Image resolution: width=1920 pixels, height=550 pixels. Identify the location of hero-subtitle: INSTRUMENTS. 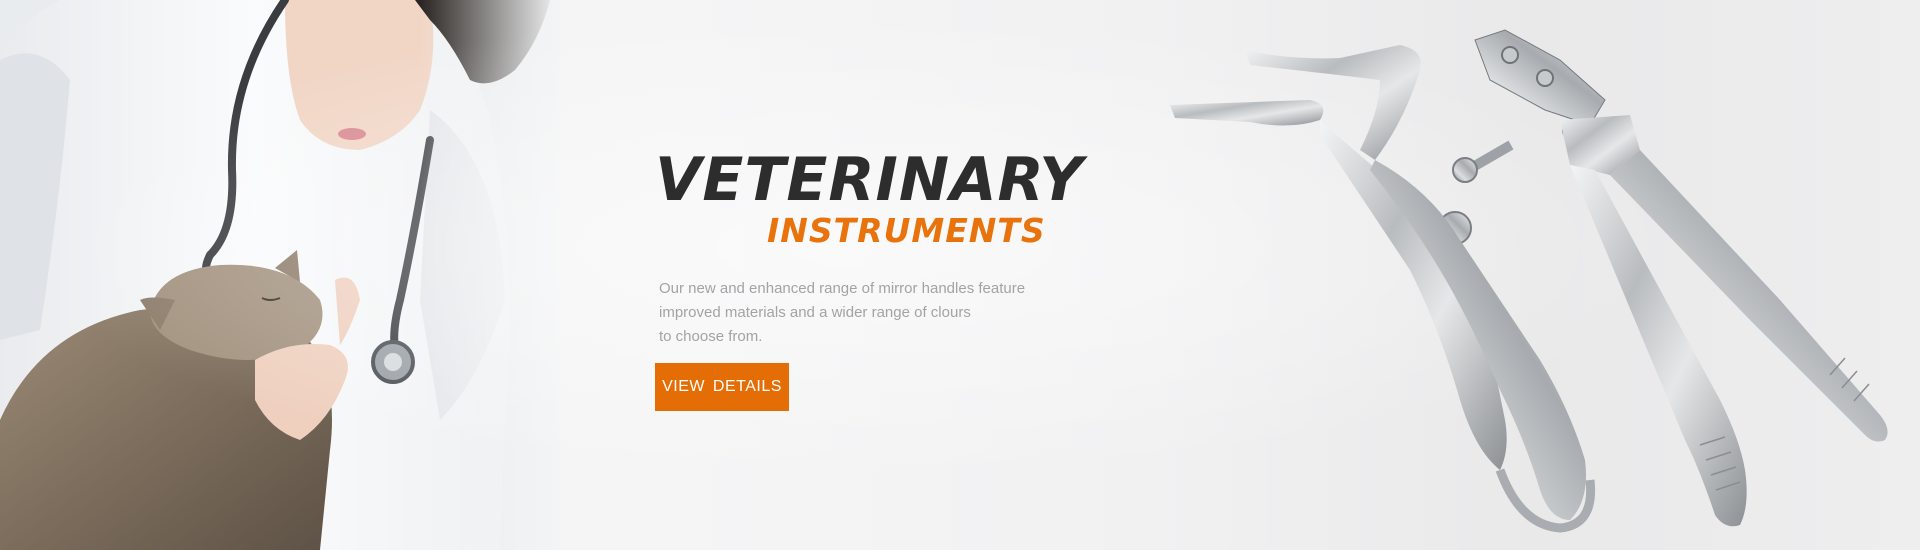
(906, 230).